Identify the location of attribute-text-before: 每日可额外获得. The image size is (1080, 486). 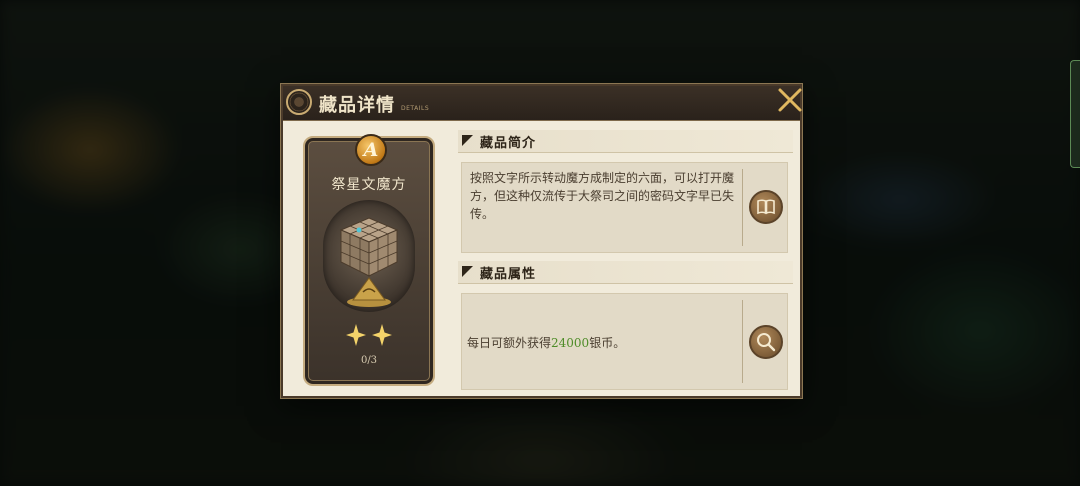
(509, 343).